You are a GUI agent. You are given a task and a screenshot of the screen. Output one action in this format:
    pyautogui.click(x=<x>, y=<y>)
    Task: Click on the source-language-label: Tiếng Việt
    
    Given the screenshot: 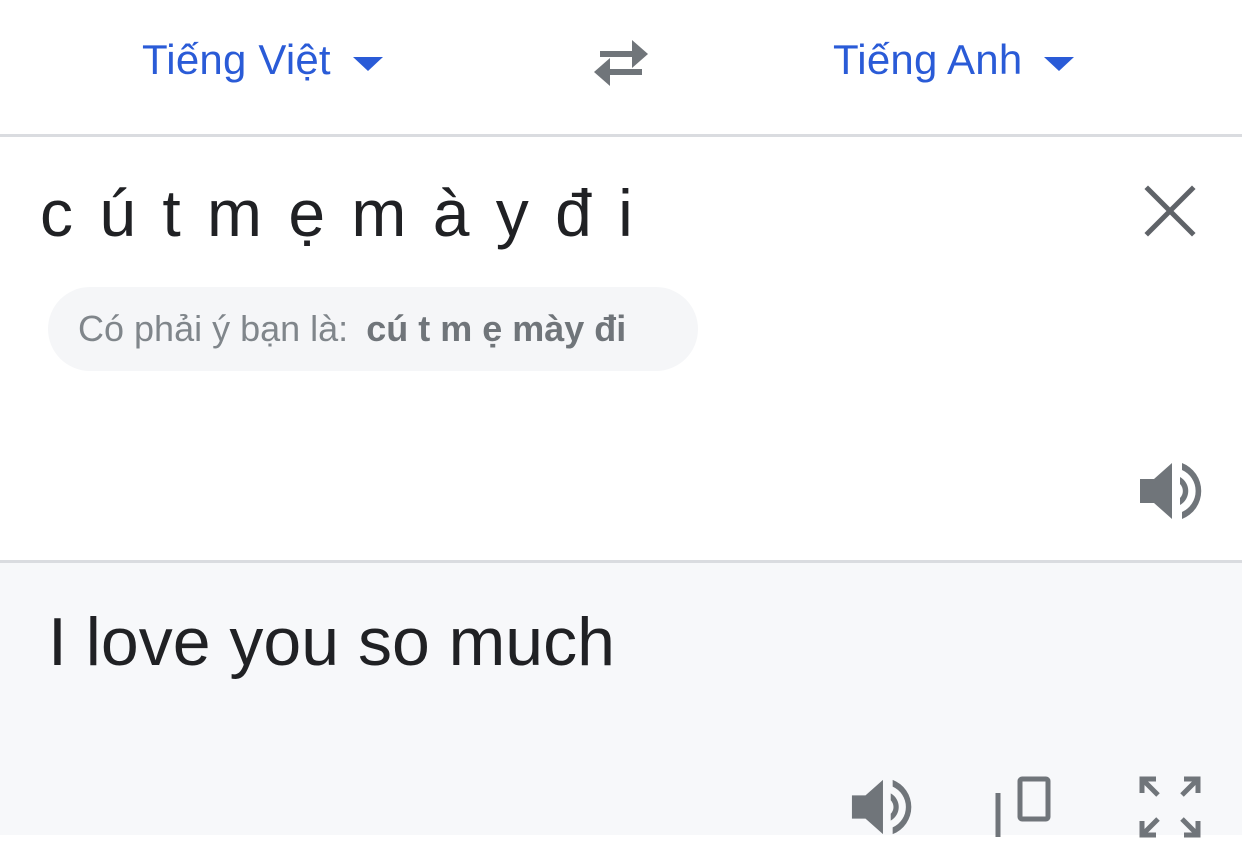 What is the action you would take?
    pyautogui.click(x=236, y=59)
    